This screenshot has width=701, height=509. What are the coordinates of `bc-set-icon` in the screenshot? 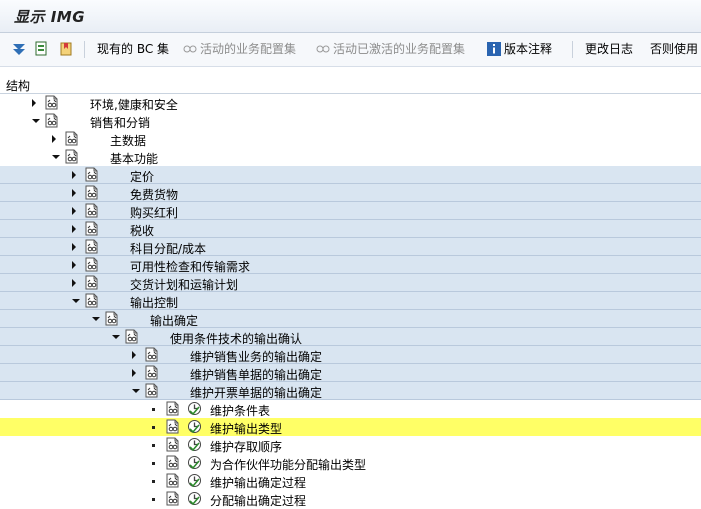 It's located at (190, 49).